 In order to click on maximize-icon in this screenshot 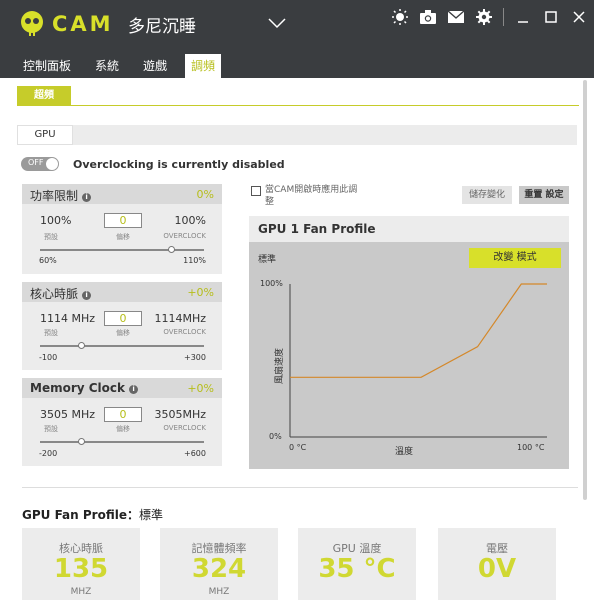, I will do `click(551, 17)`.